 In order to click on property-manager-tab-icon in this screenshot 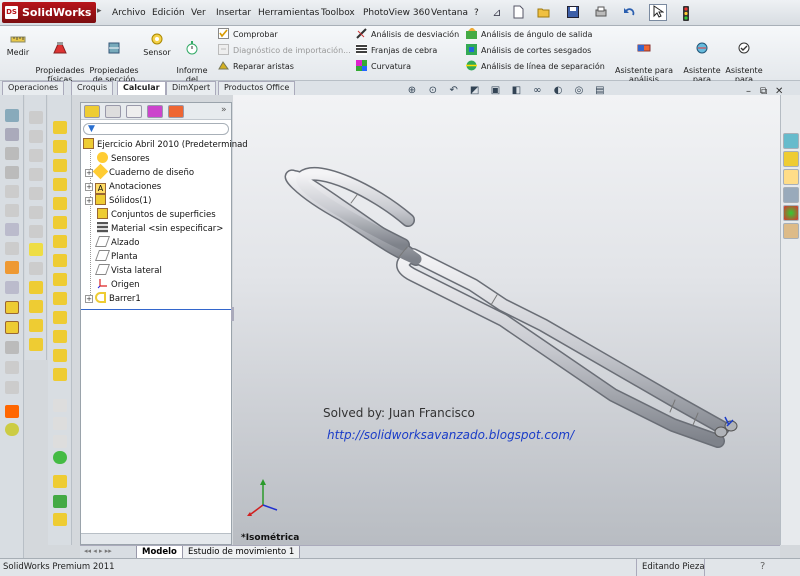, I will do `click(113, 111)`.